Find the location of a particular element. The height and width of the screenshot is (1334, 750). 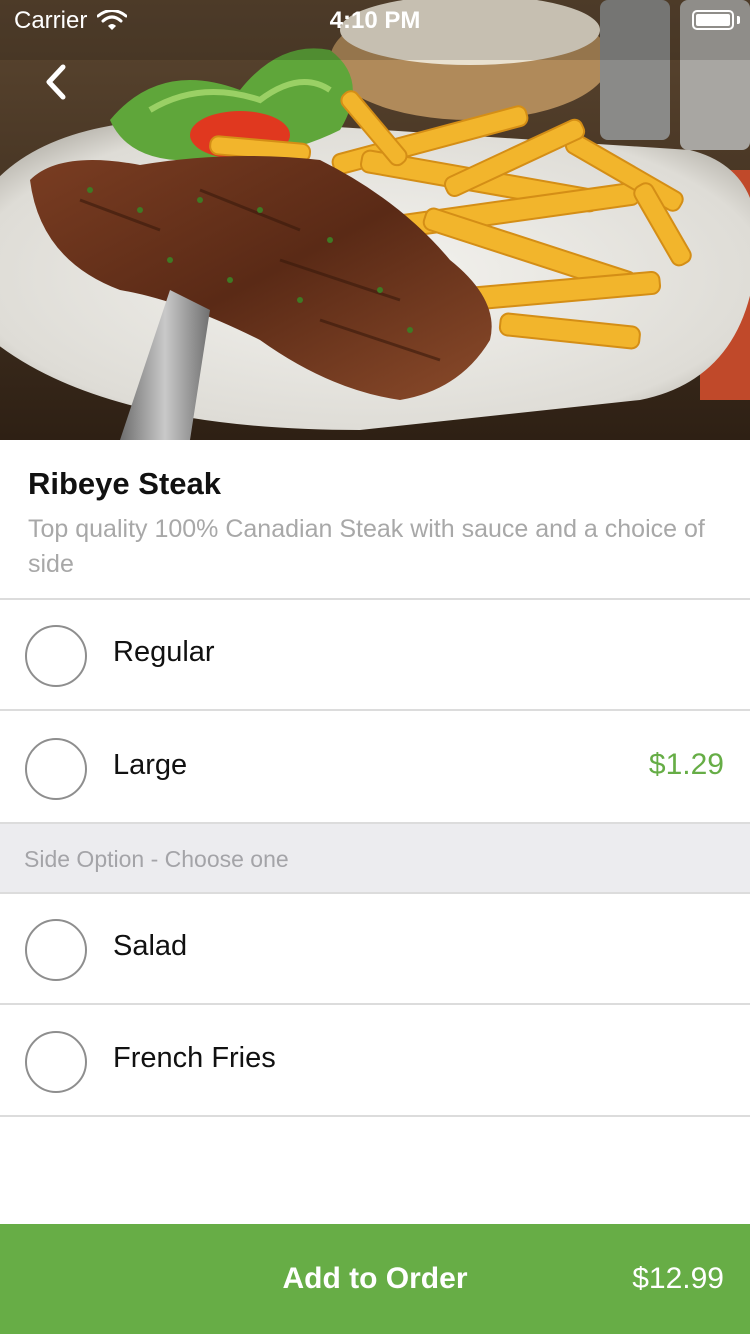

add-to-order-button: Add to Order $12.99 is located at coordinates (375, 1279).